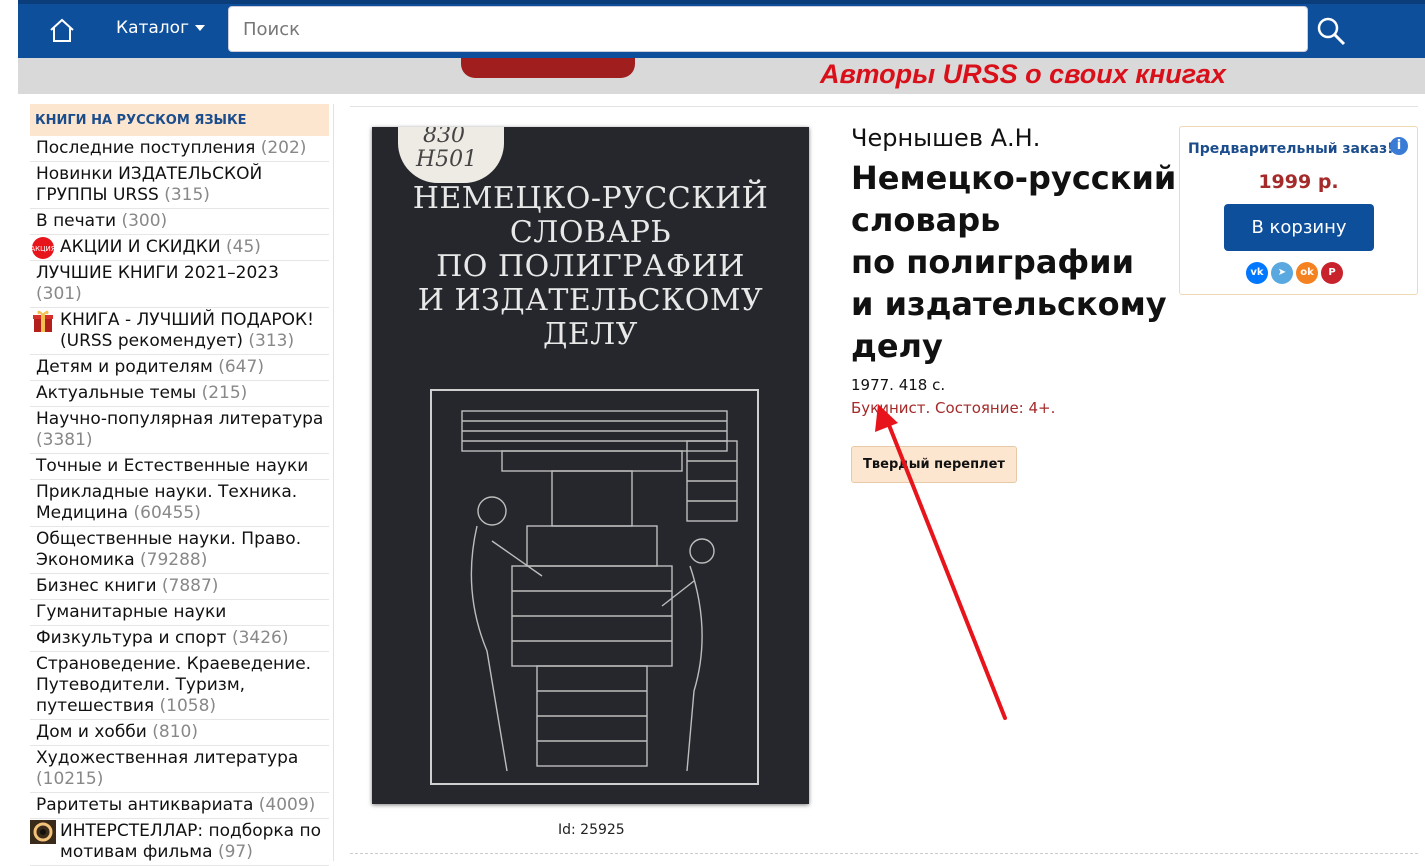  What do you see at coordinates (190, 586) in the screenshot?
I see `sidebar-item-count: (7887)` at bounding box center [190, 586].